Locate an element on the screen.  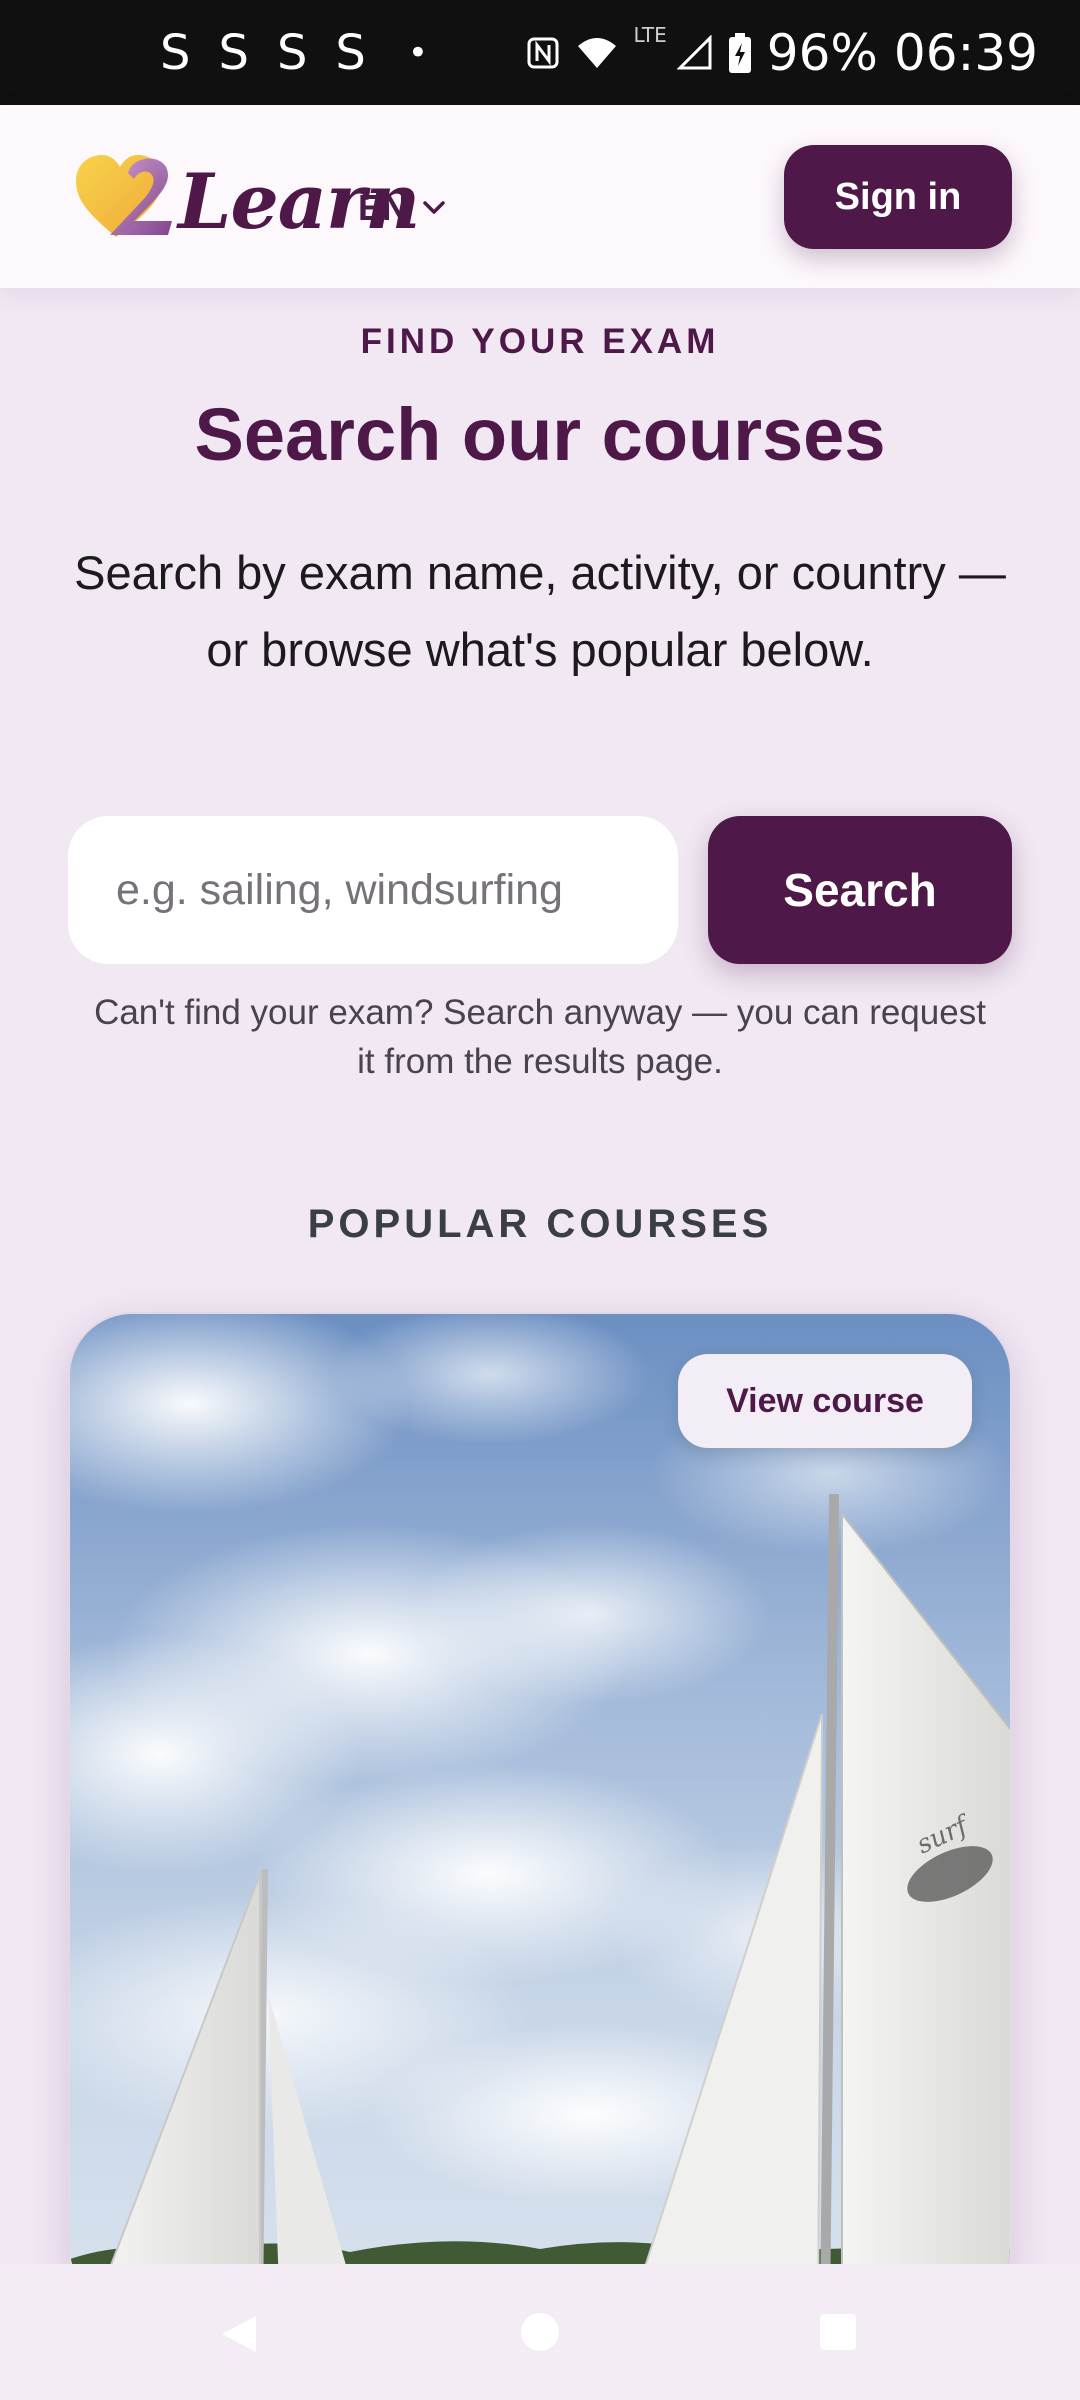
language-selector: EN is located at coordinates (402, 208).